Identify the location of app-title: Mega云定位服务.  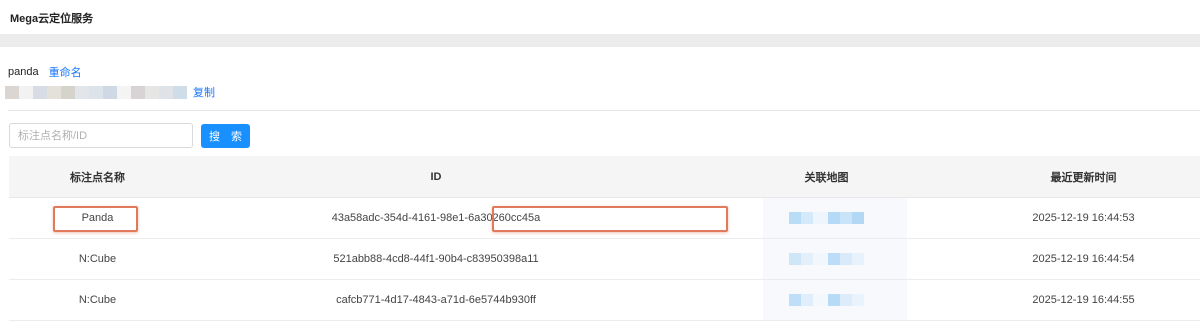
(52, 19).